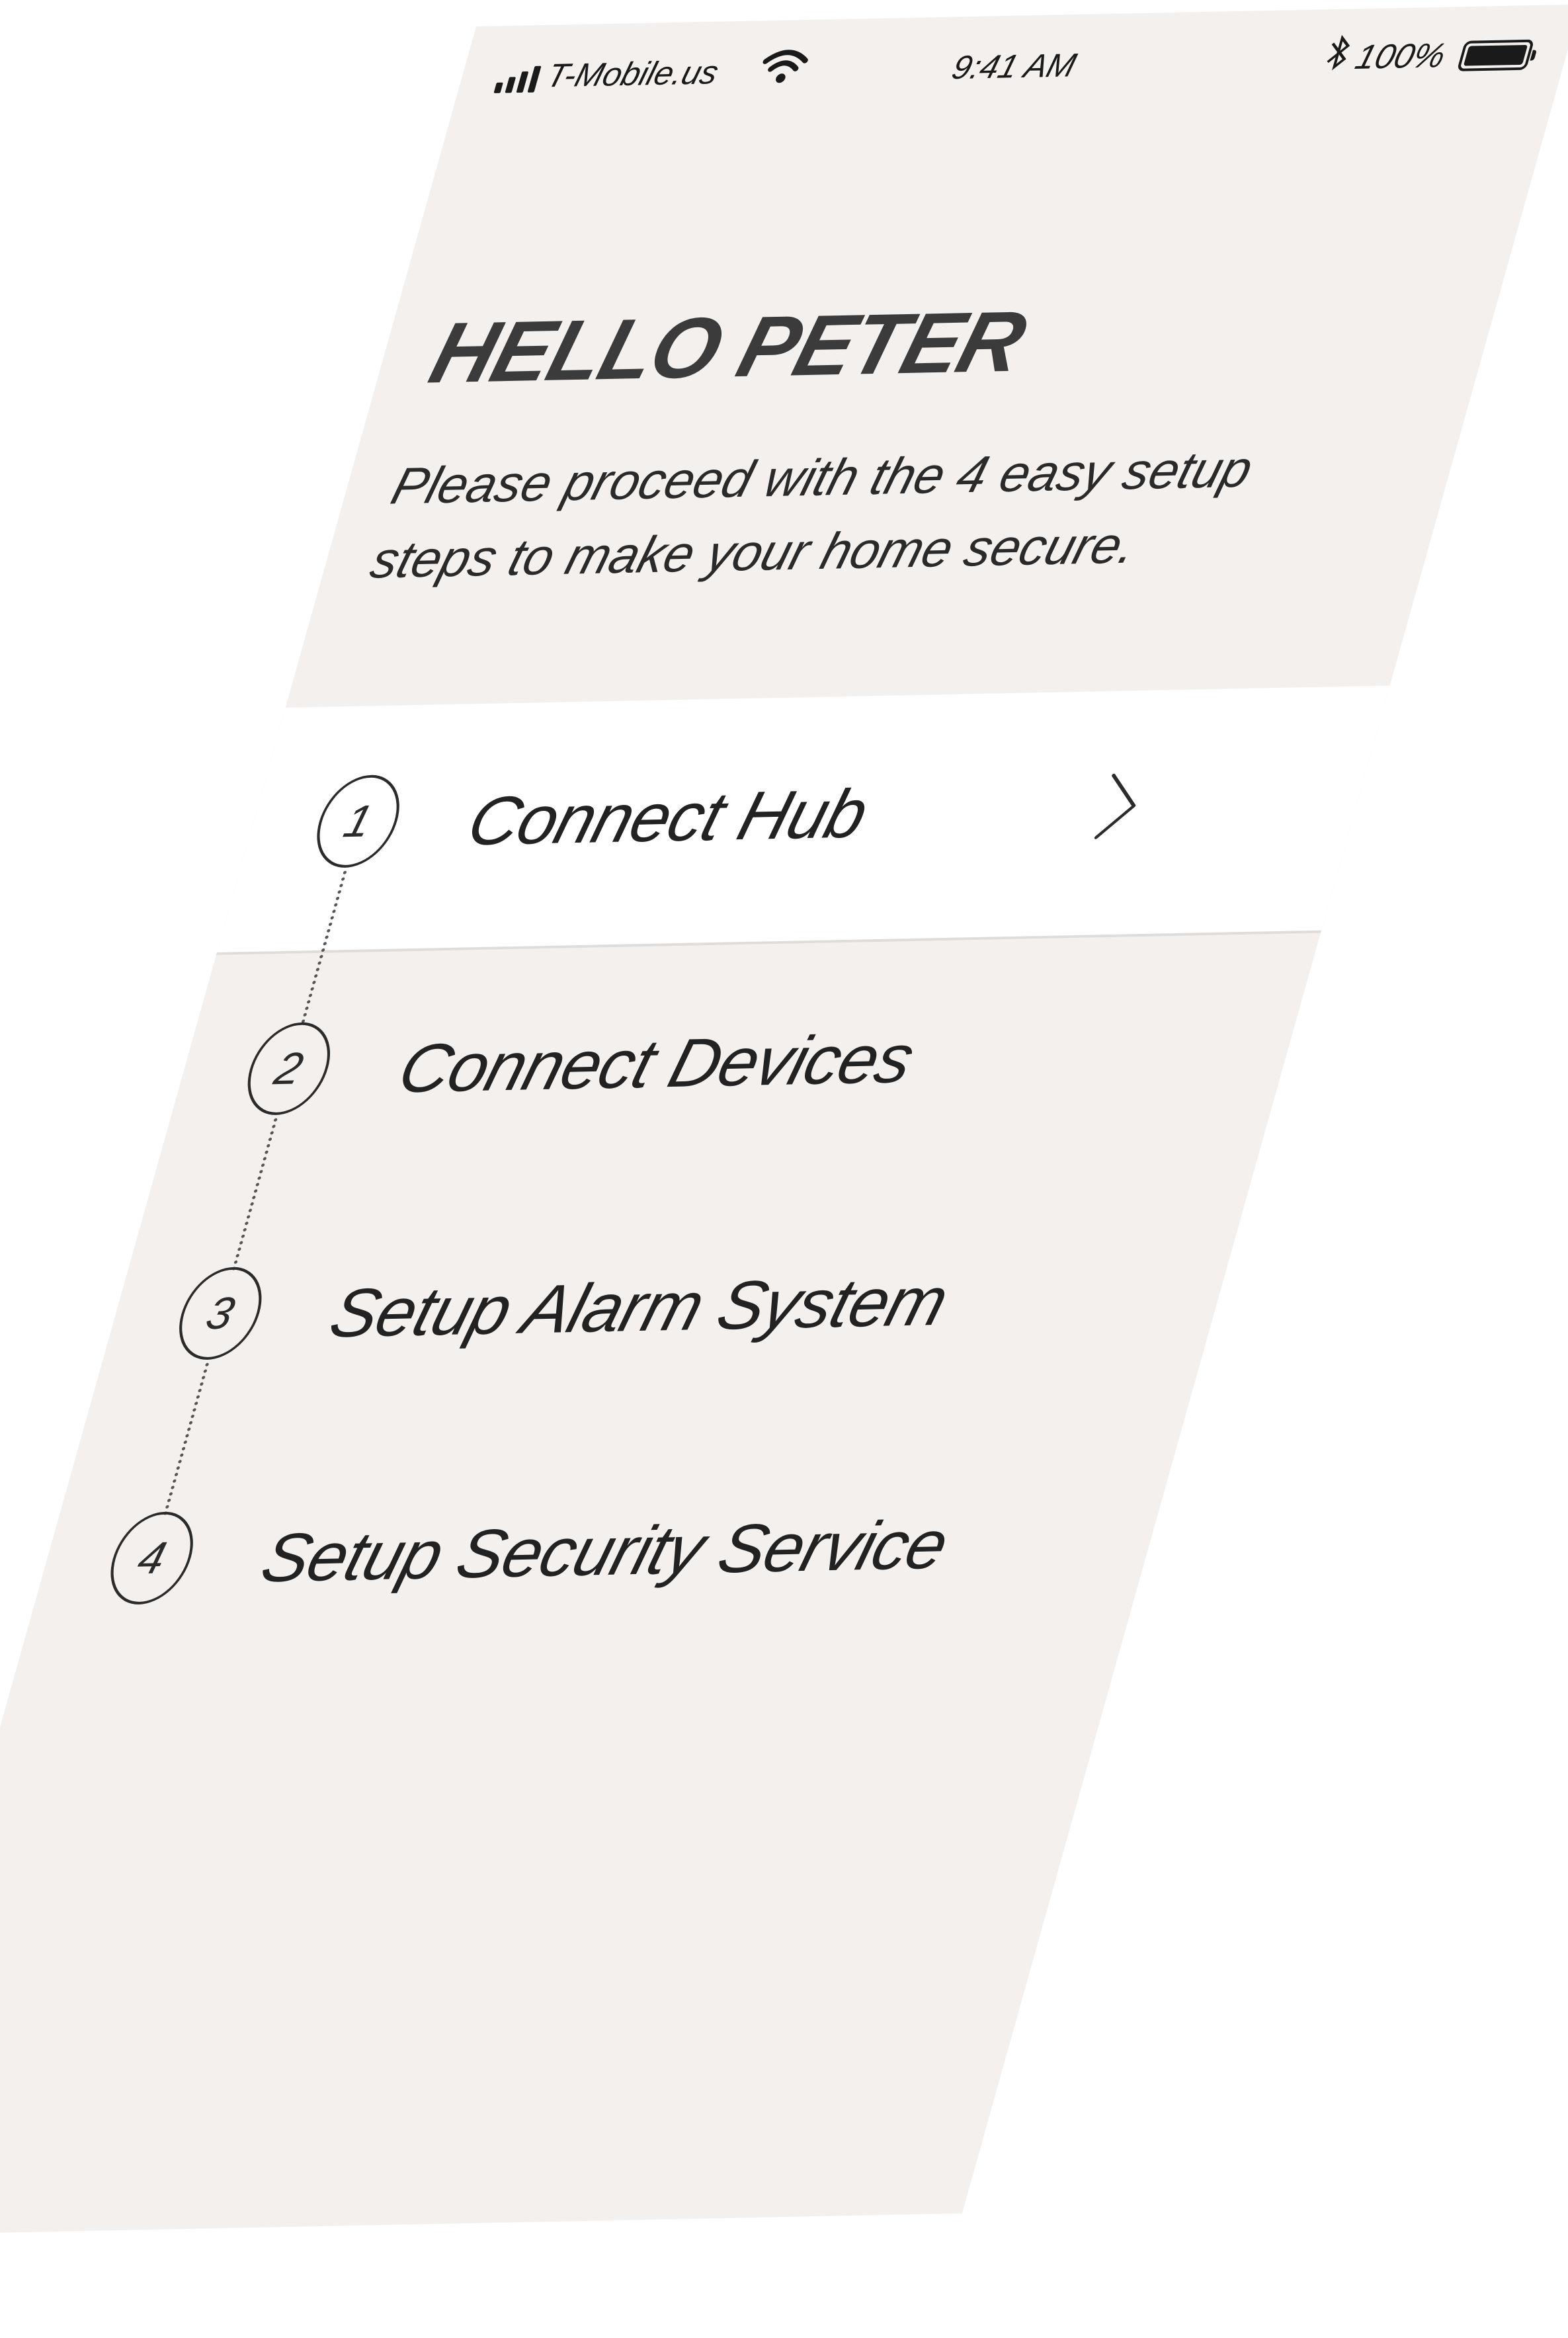 This screenshot has width=1568, height=2338. I want to click on step-label: Connect Devices, so click(656, 1064).